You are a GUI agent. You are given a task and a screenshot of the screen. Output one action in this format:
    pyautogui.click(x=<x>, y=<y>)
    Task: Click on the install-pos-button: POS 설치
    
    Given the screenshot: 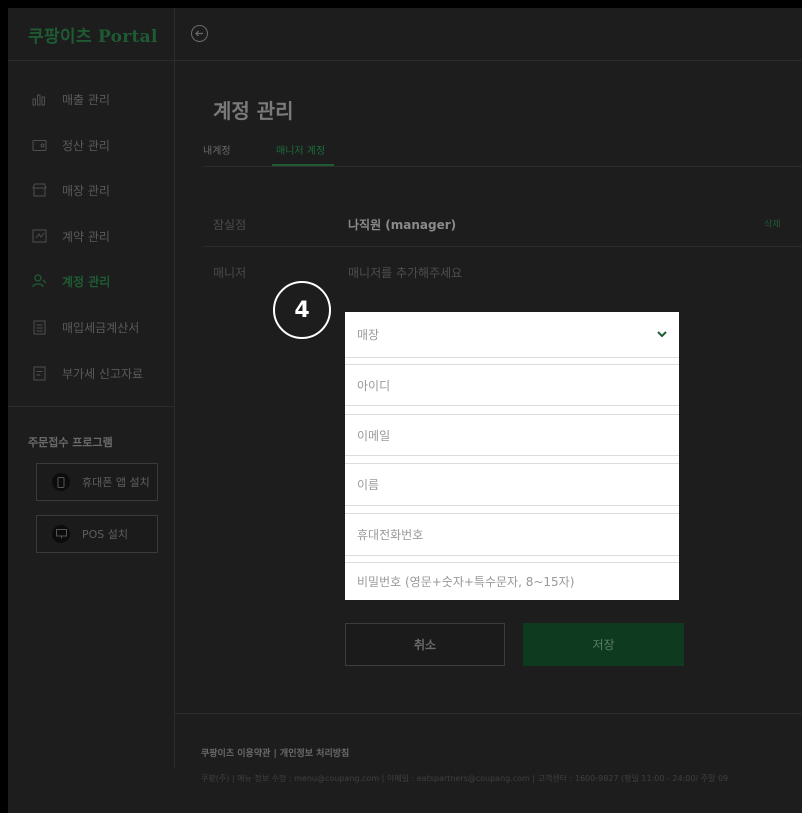 What is the action you would take?
    pyautogui.click(x=97, y=534)
    